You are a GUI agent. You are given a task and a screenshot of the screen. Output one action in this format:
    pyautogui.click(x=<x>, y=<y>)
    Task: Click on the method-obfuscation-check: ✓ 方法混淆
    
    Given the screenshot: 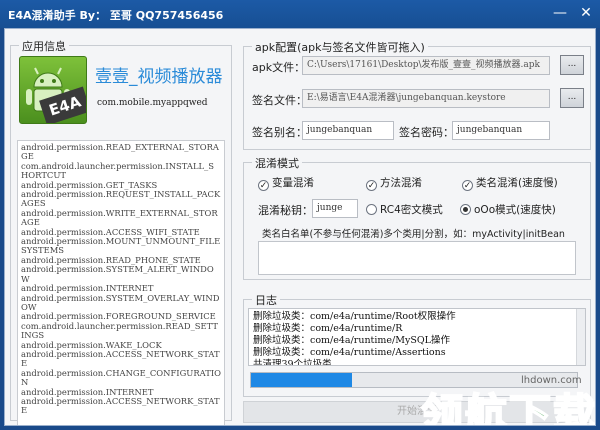 What is the action you would take?
    pyautogui.click(x=394, y=183)
    